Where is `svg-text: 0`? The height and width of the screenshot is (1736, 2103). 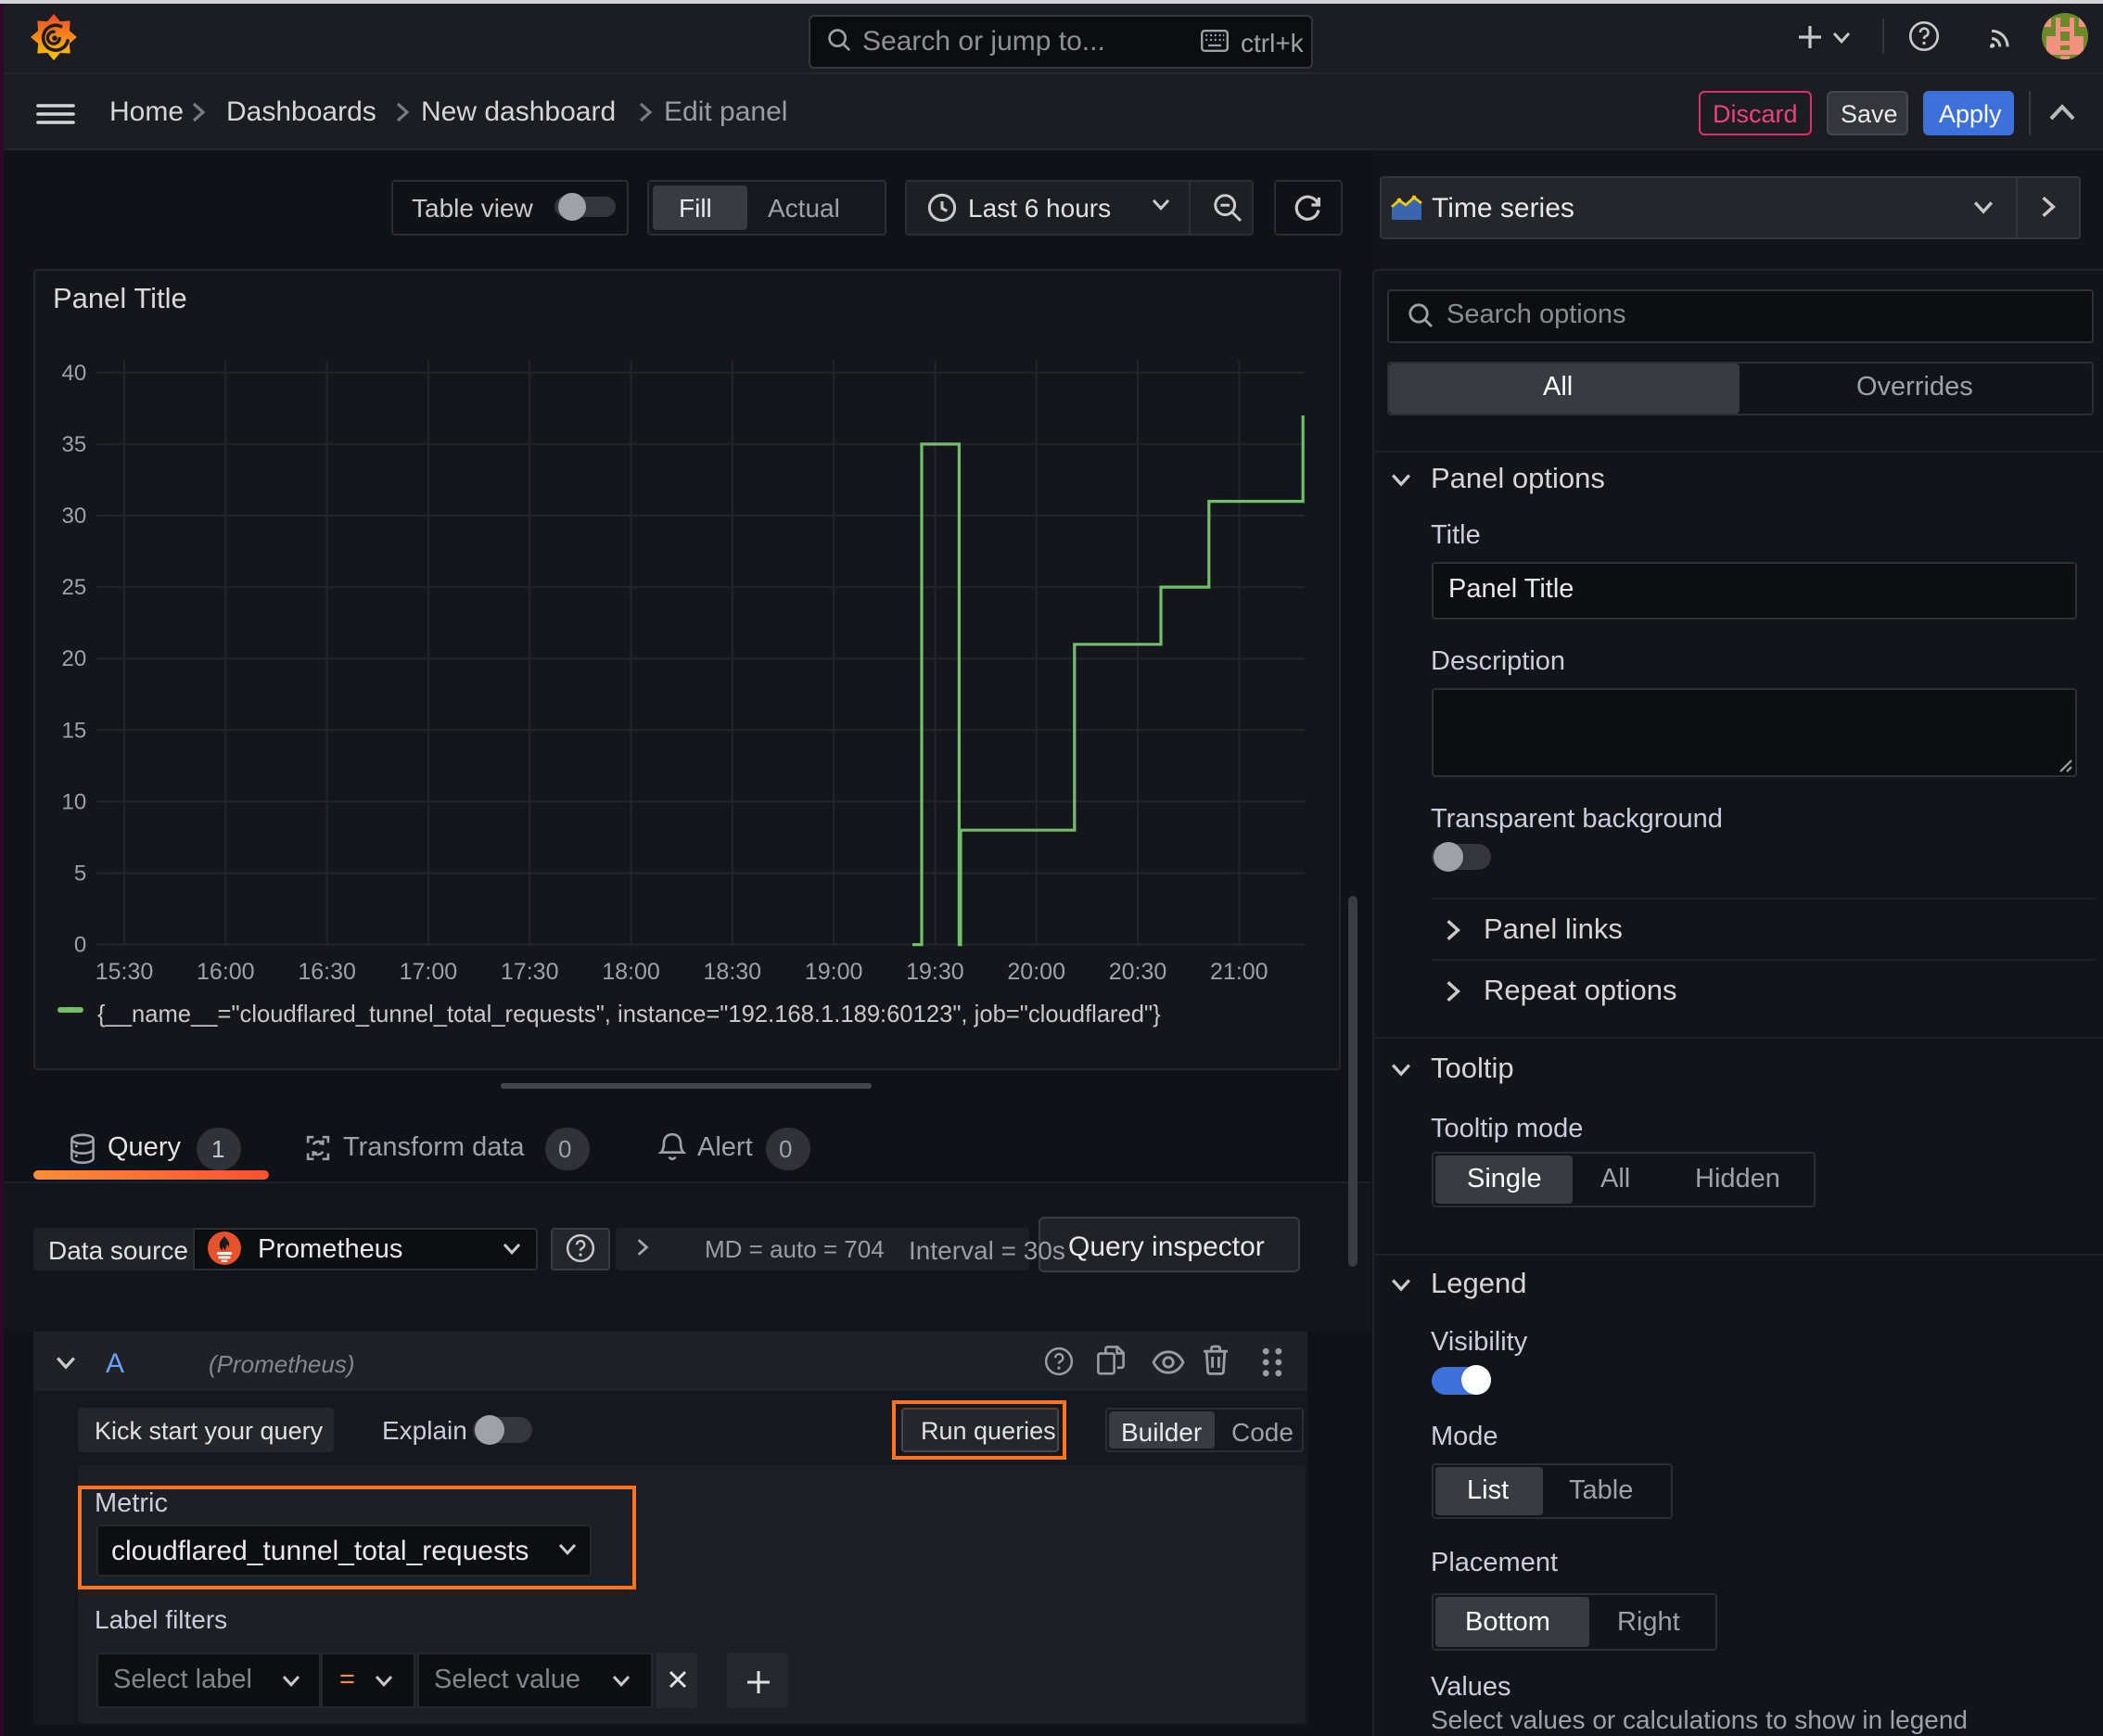
svg-text: 0 is located at coordinates (80, 945).